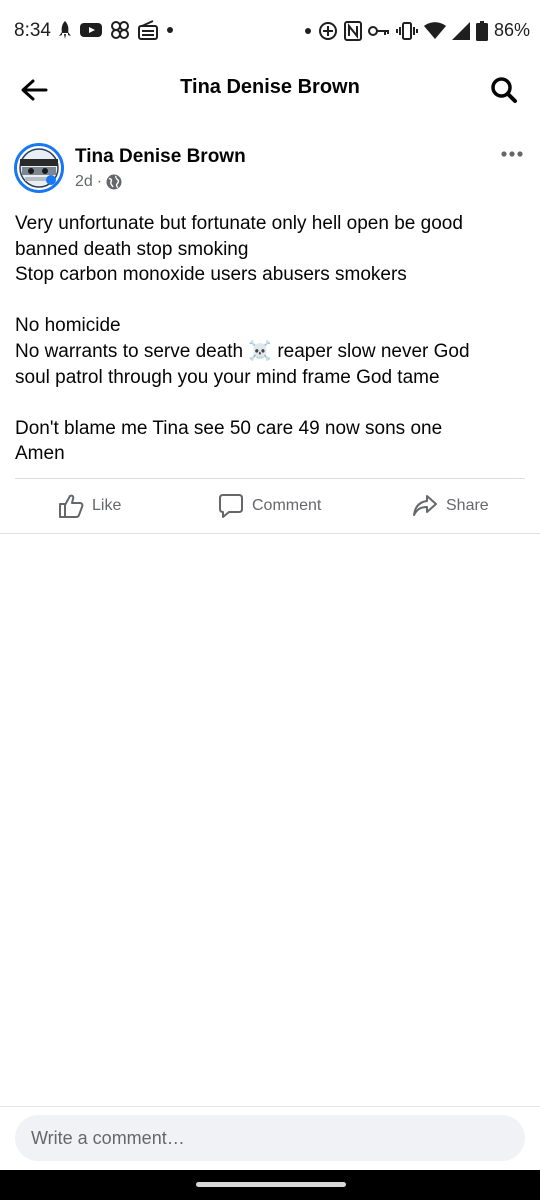 Image resolution: width=540 pixels, height=1200 pixels. What do you see at coordinates (287, 505) in the screenshot?
I see `comment-label: Comment` at bounding box center [287, 505].